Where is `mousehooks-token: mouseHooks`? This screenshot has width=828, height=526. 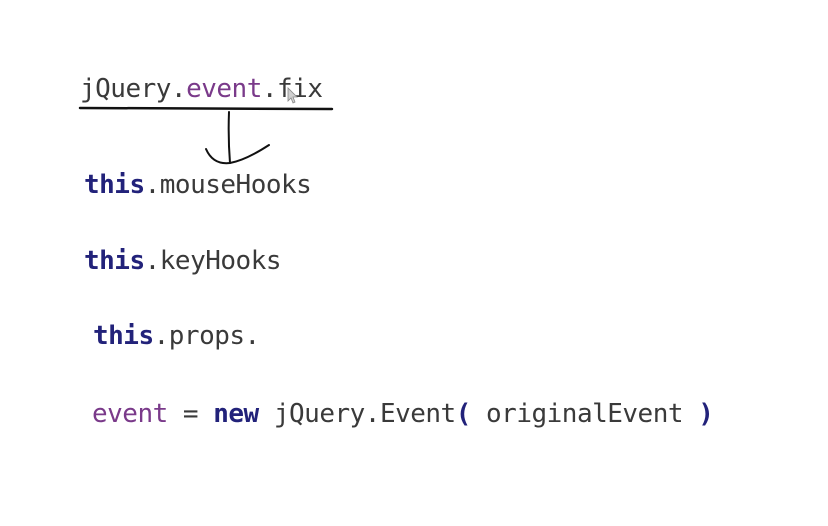 mousehooks-token: mouseHooks is located at coordinates (235, 185).